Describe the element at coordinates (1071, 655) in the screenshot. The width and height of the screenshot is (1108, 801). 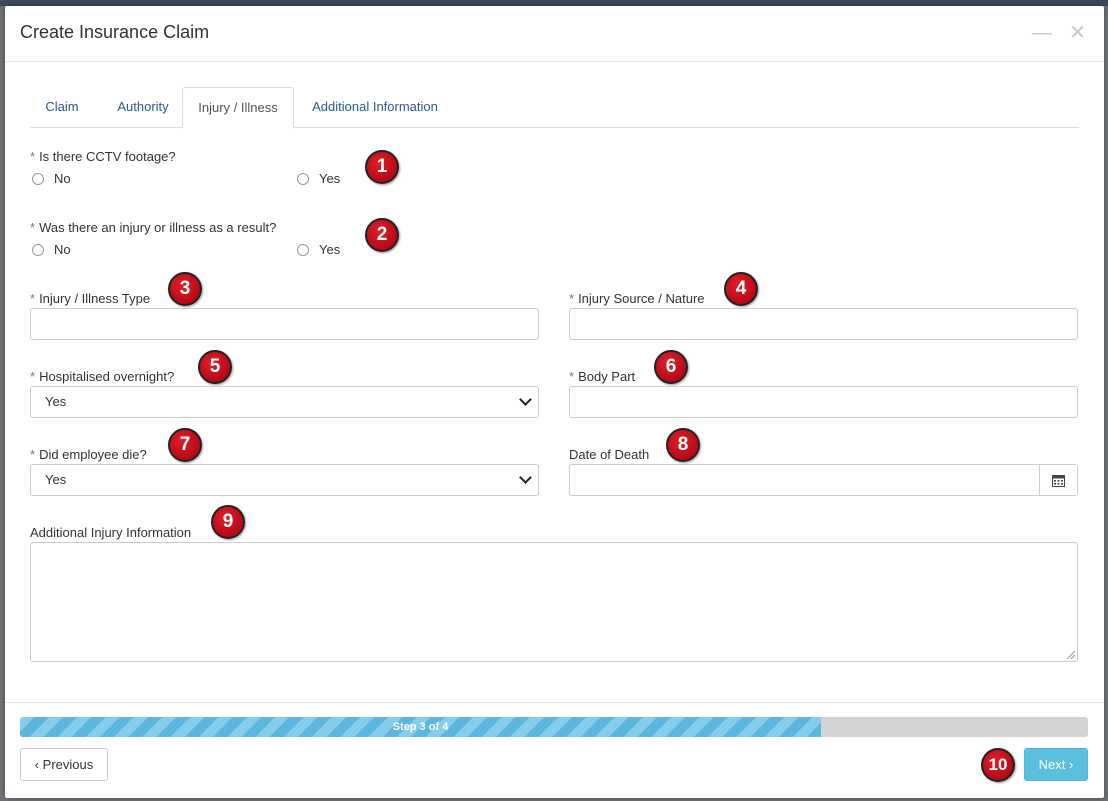
I see `resize-handle-icon` at that location.